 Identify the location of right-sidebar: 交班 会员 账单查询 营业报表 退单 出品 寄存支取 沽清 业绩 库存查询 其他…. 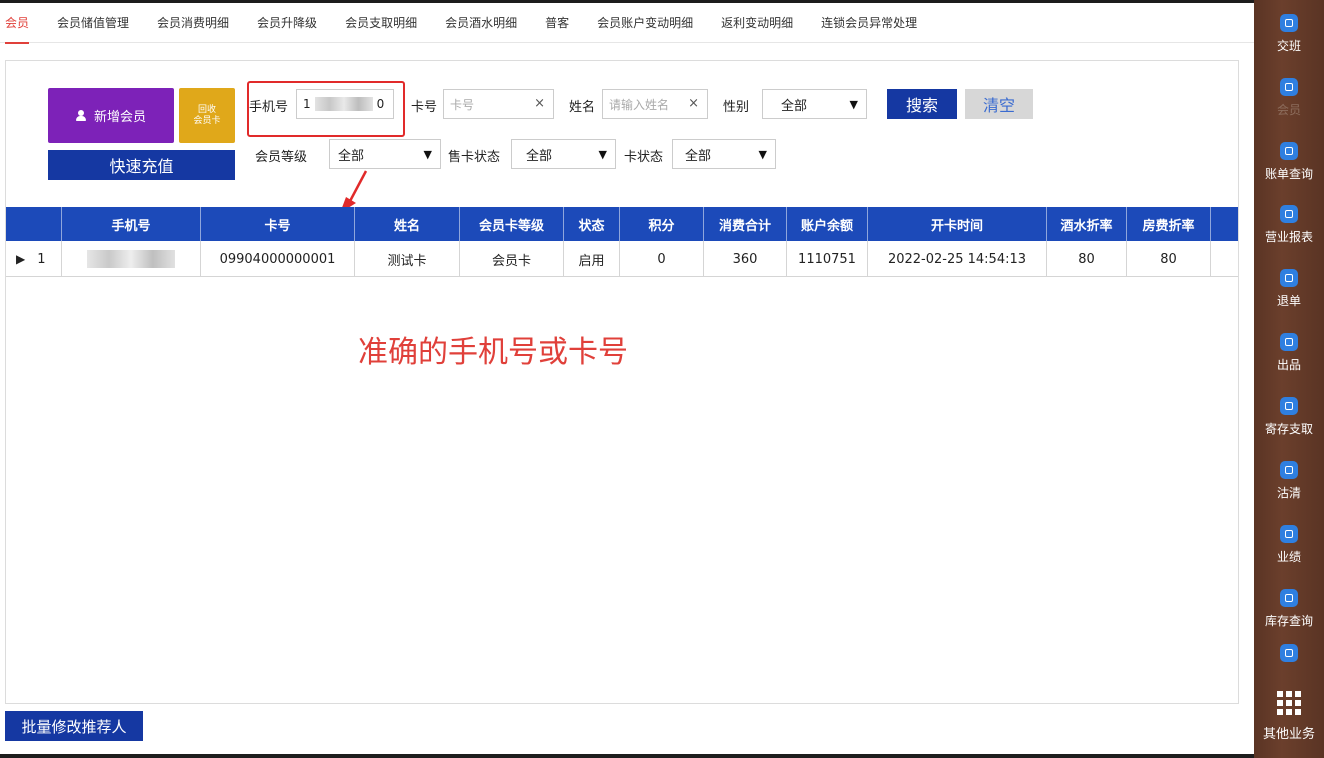
(1289, 379).